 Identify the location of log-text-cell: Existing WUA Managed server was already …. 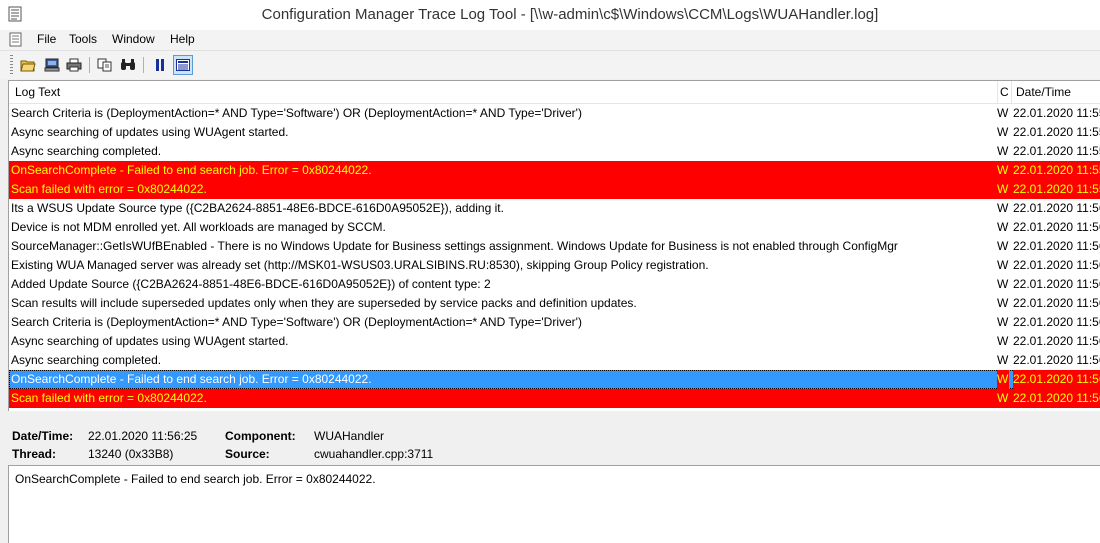
(360, 265).